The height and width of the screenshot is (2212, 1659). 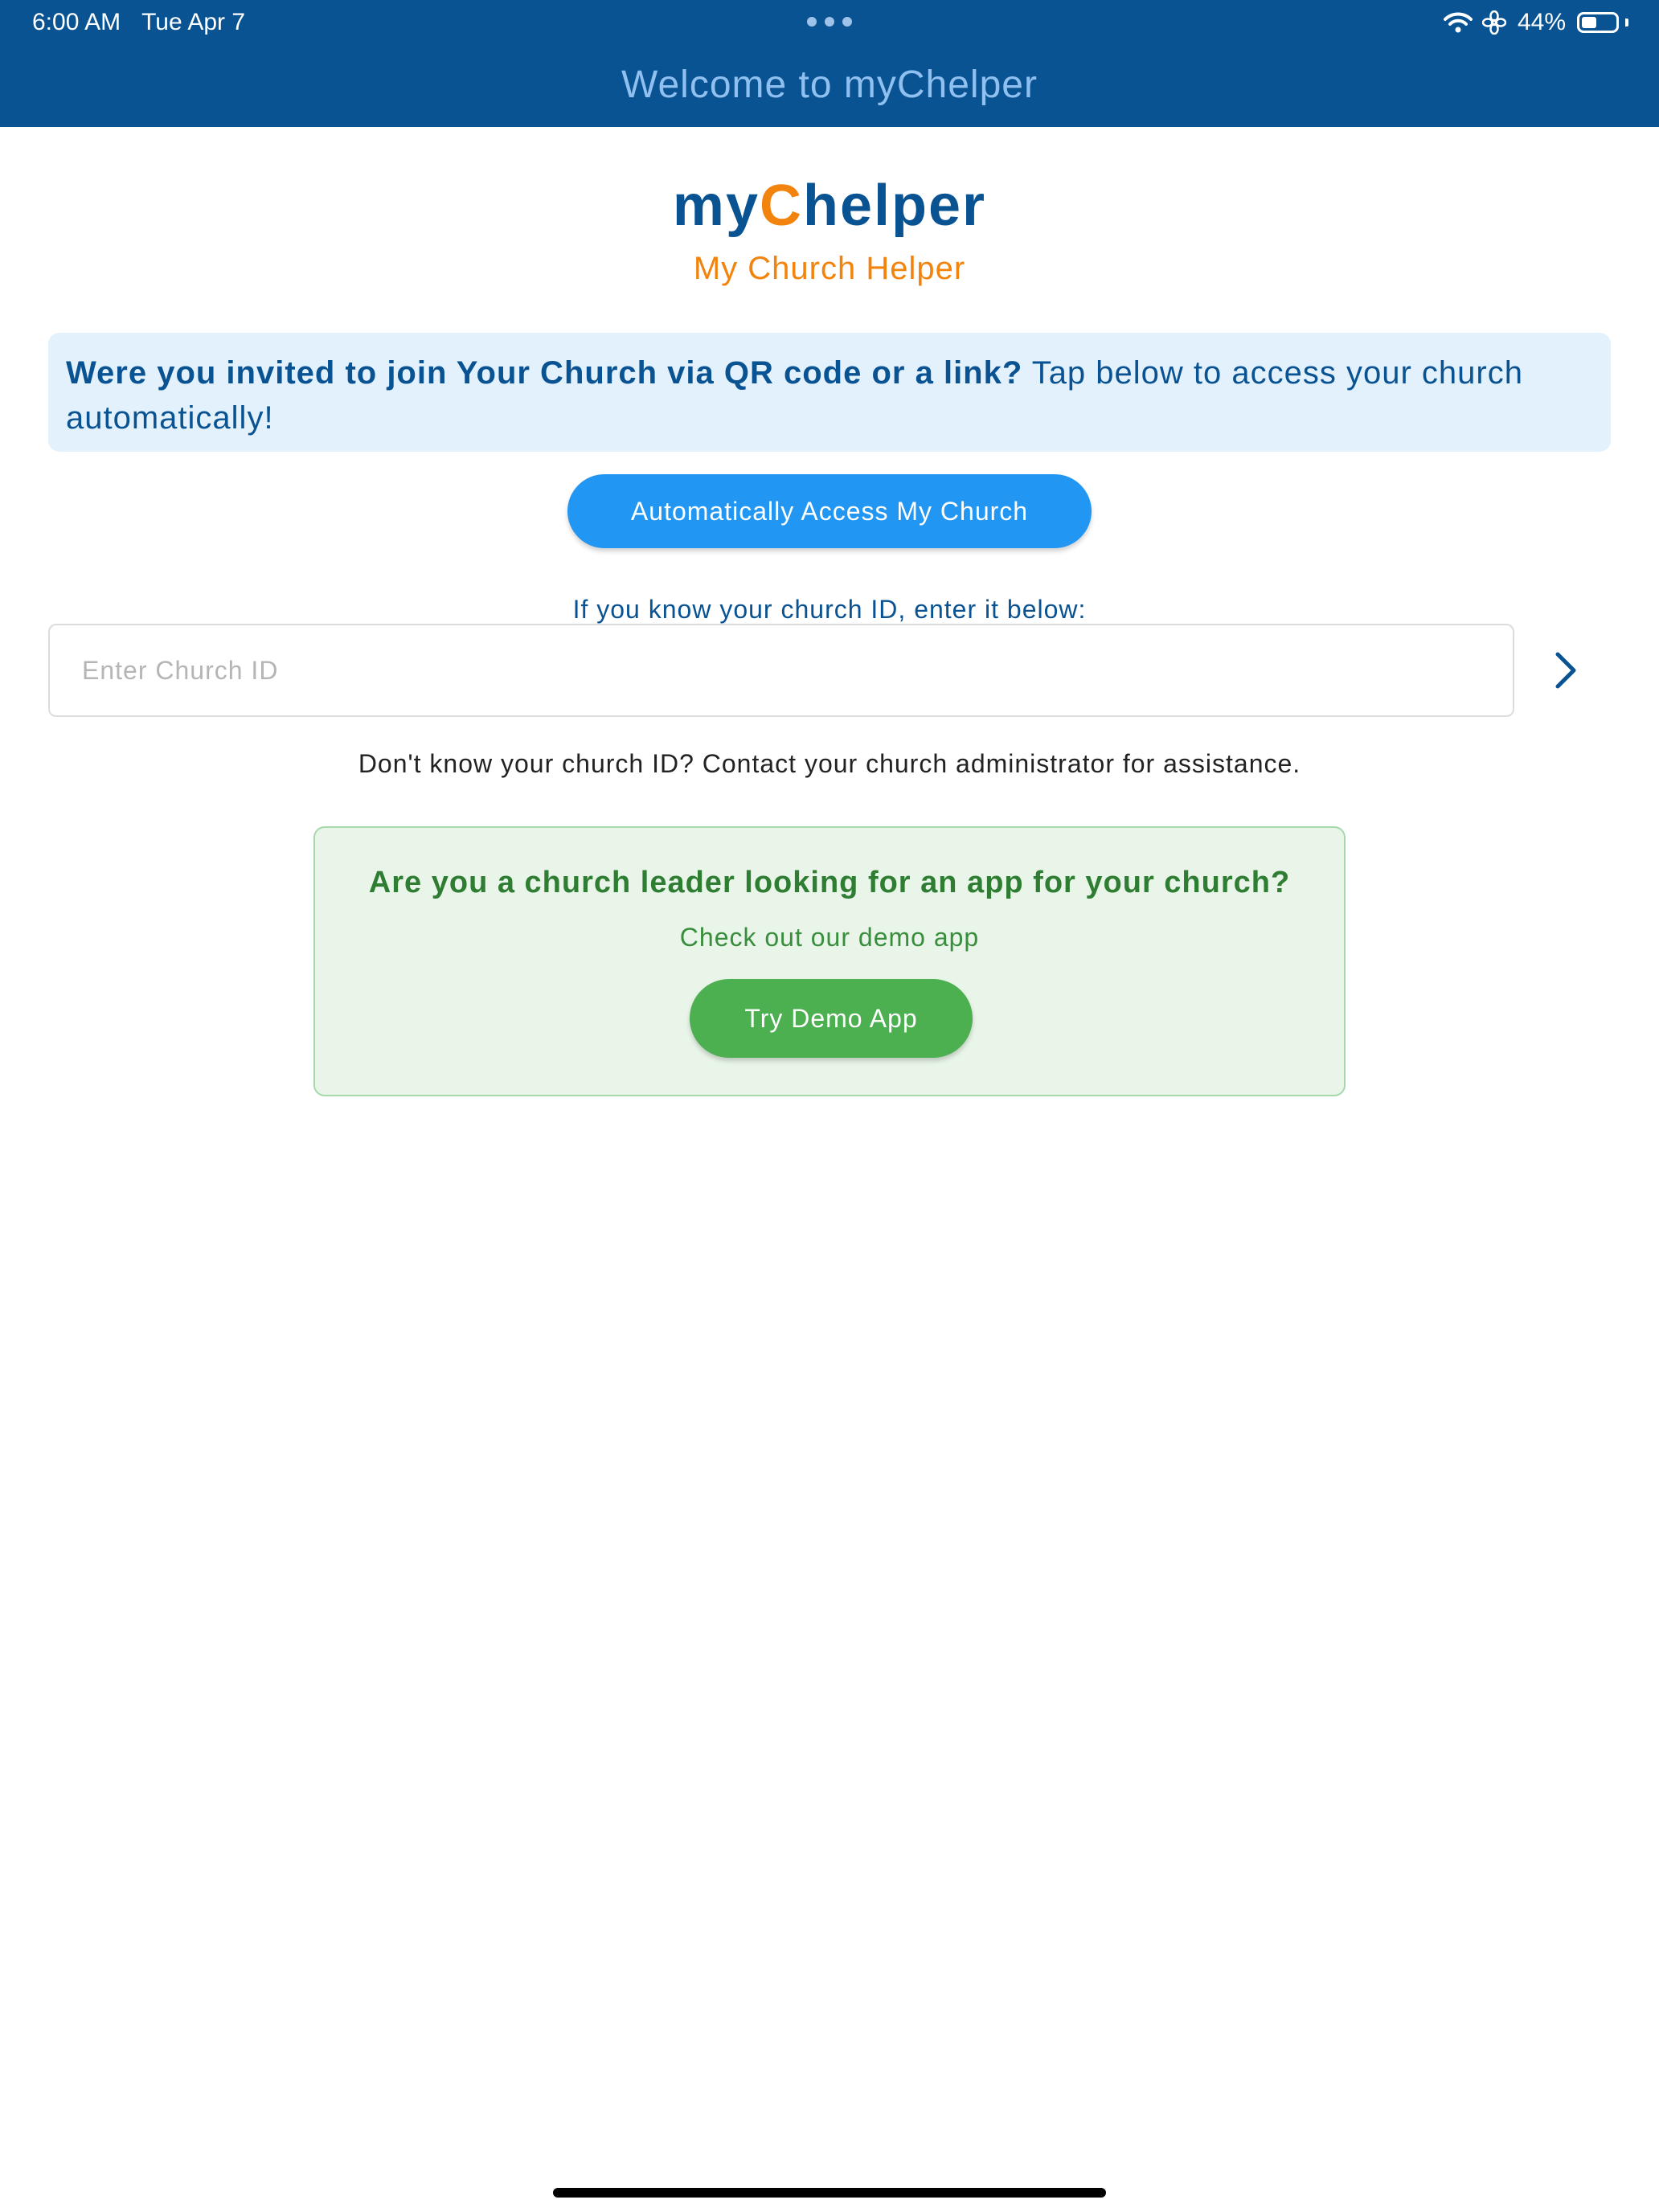 What do you see at coordinates (76, 22) in the screenshot?
I see `status-time: 6:00 AM` at bounding box center [76, 22].